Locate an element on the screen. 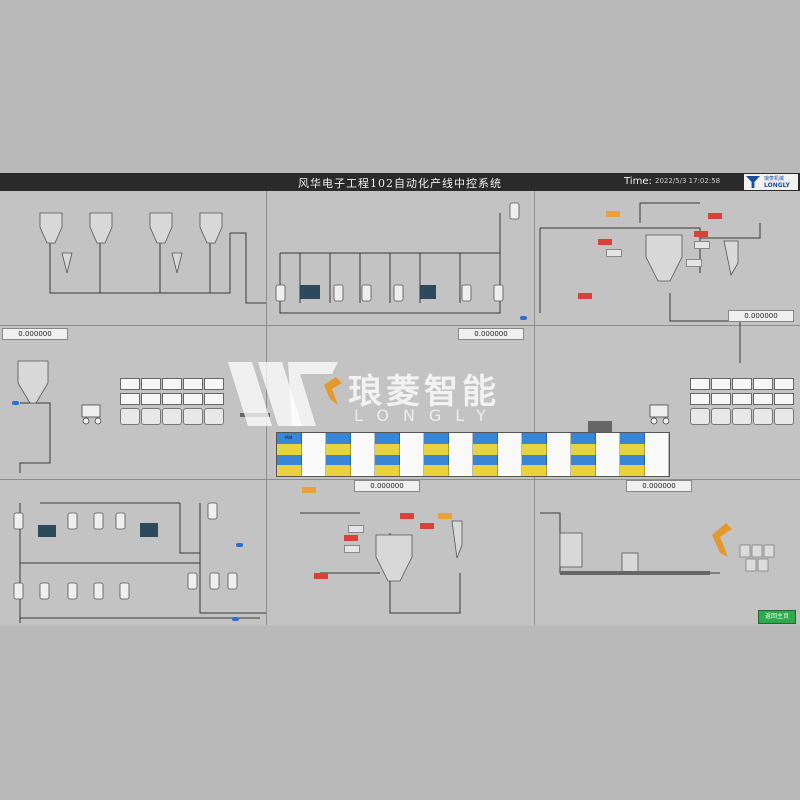 The height and width of the screenshot is (800, 800). return-home-button: 返回主页 is located at coordinates (777, 617).